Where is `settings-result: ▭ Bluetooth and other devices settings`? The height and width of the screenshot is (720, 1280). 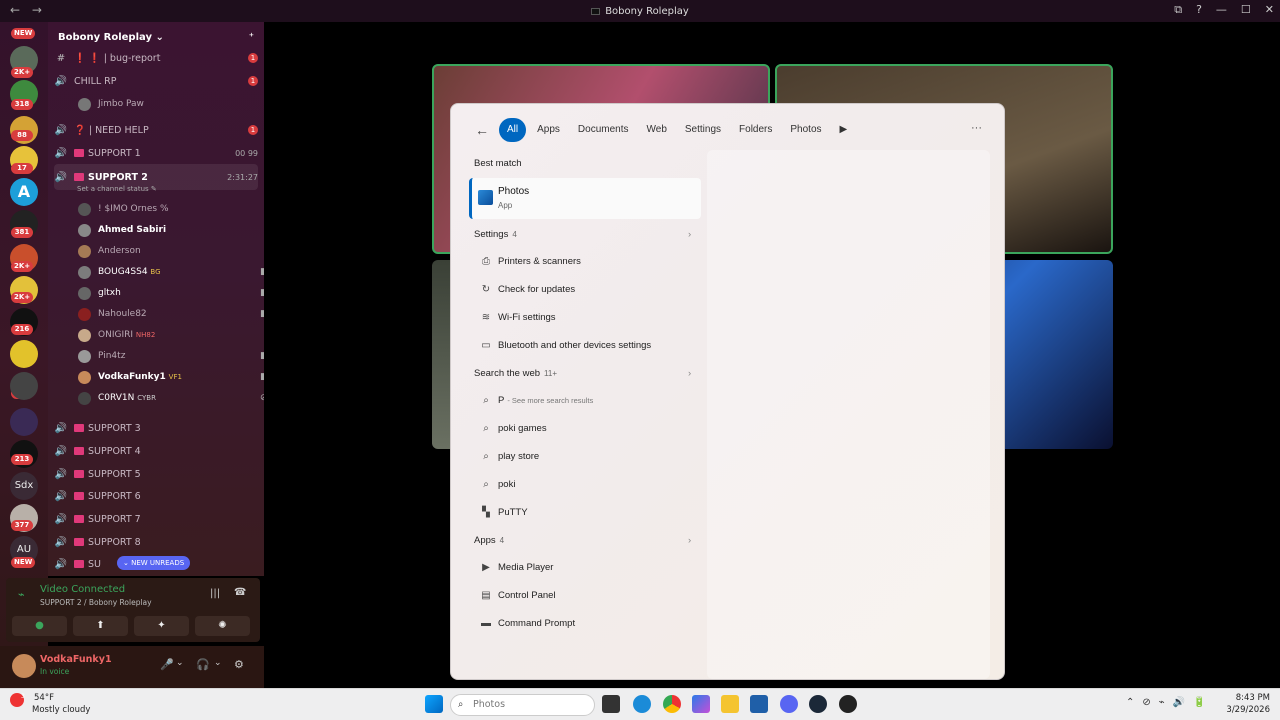 settings-result: ▭ Bluetooth and other devices settings is located at coordinates (565, 345).